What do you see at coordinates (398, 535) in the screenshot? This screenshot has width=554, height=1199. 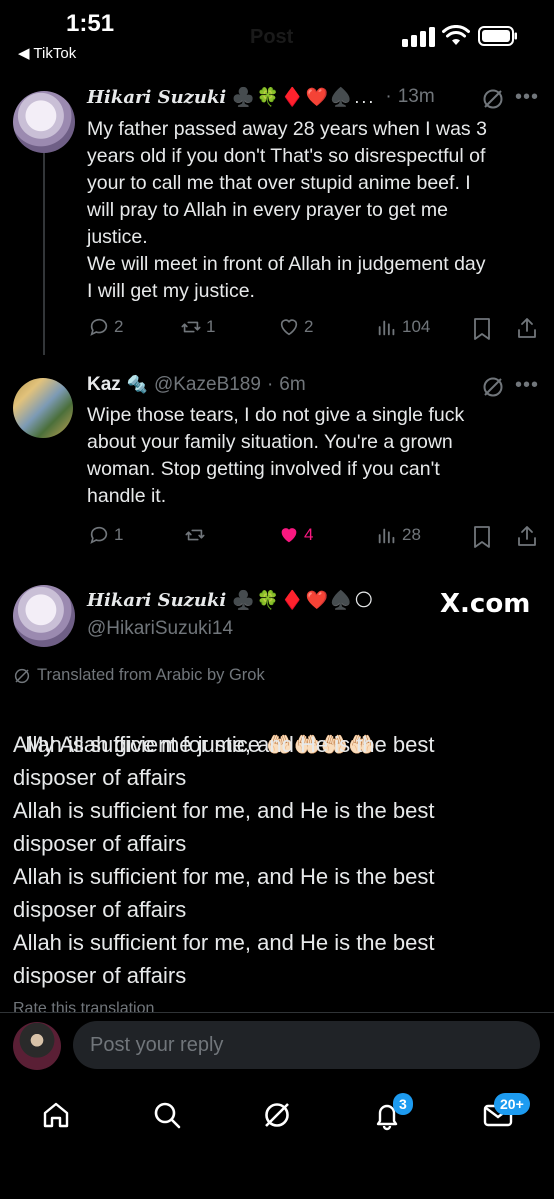 I see `views-button: 28` at bounding box center [398, 535].